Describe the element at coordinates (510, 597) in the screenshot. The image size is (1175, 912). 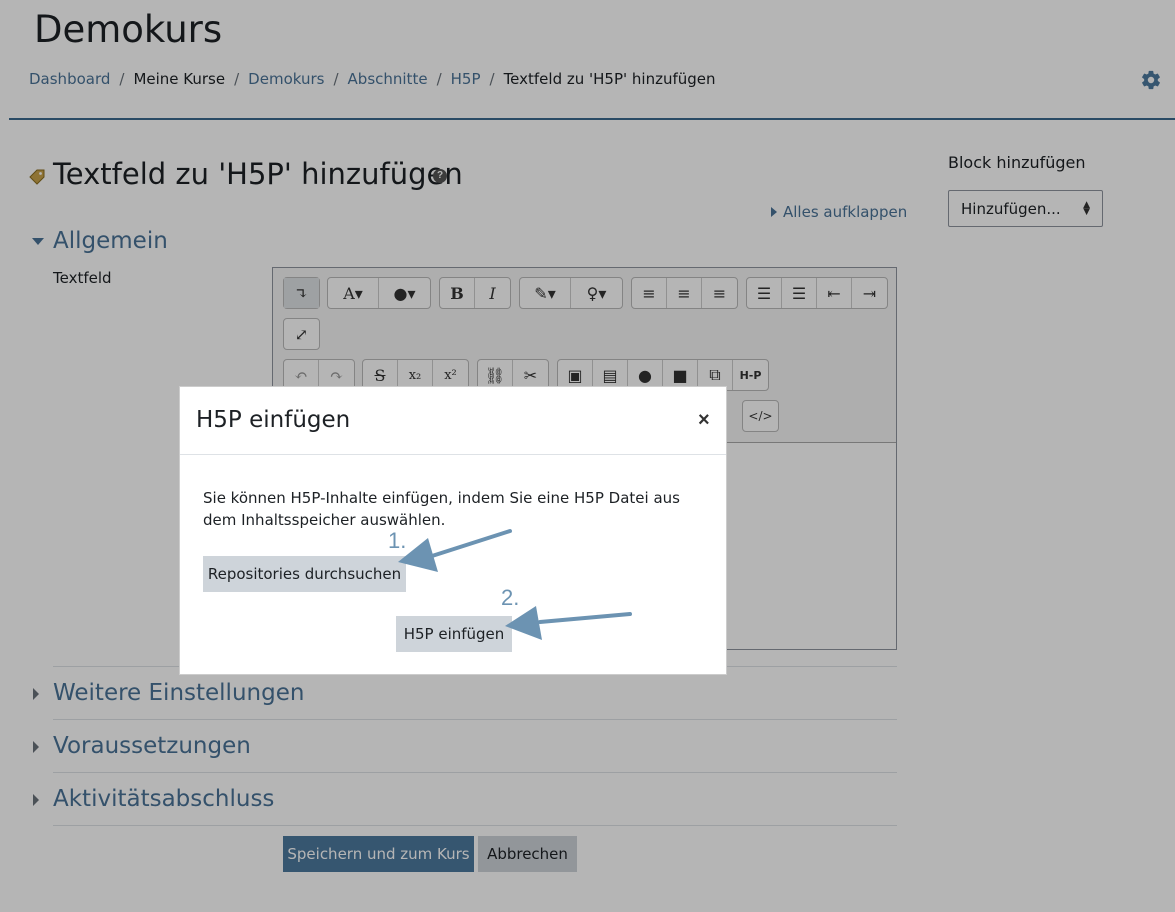
I see `step-2-label: 2.` at that location.